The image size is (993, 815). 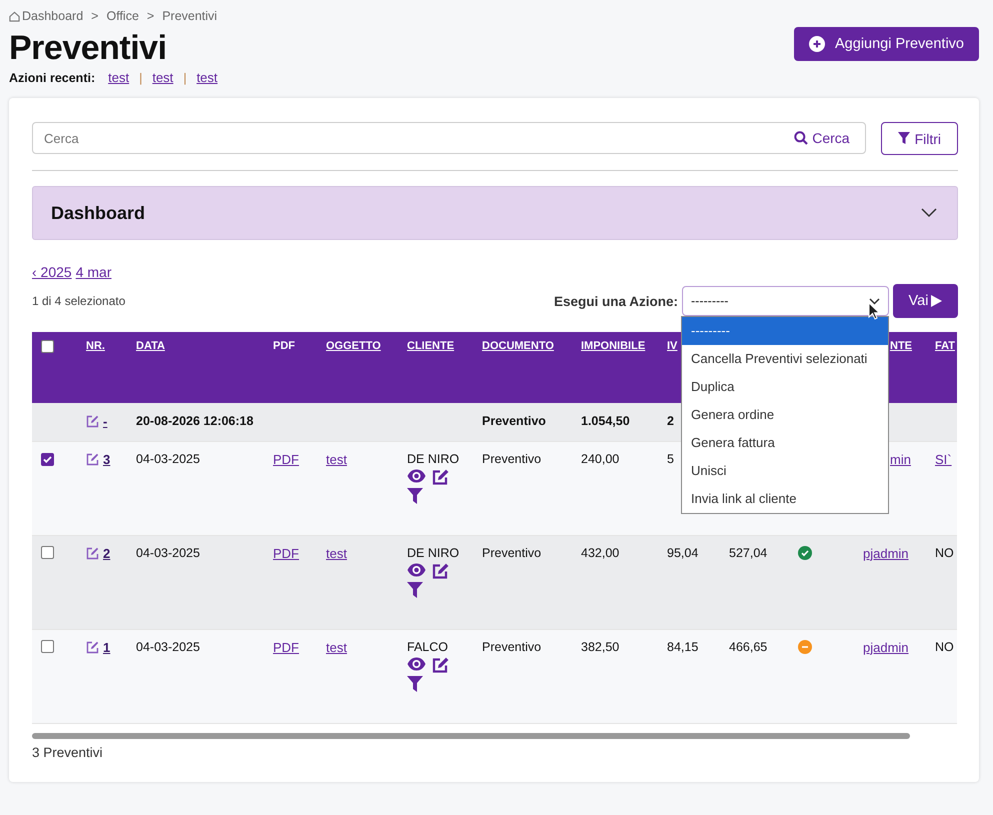 What do you see at coordinates (817, 44) in the screenshot?
I see `plus-circle-icon` at bounding box center [817, 44].